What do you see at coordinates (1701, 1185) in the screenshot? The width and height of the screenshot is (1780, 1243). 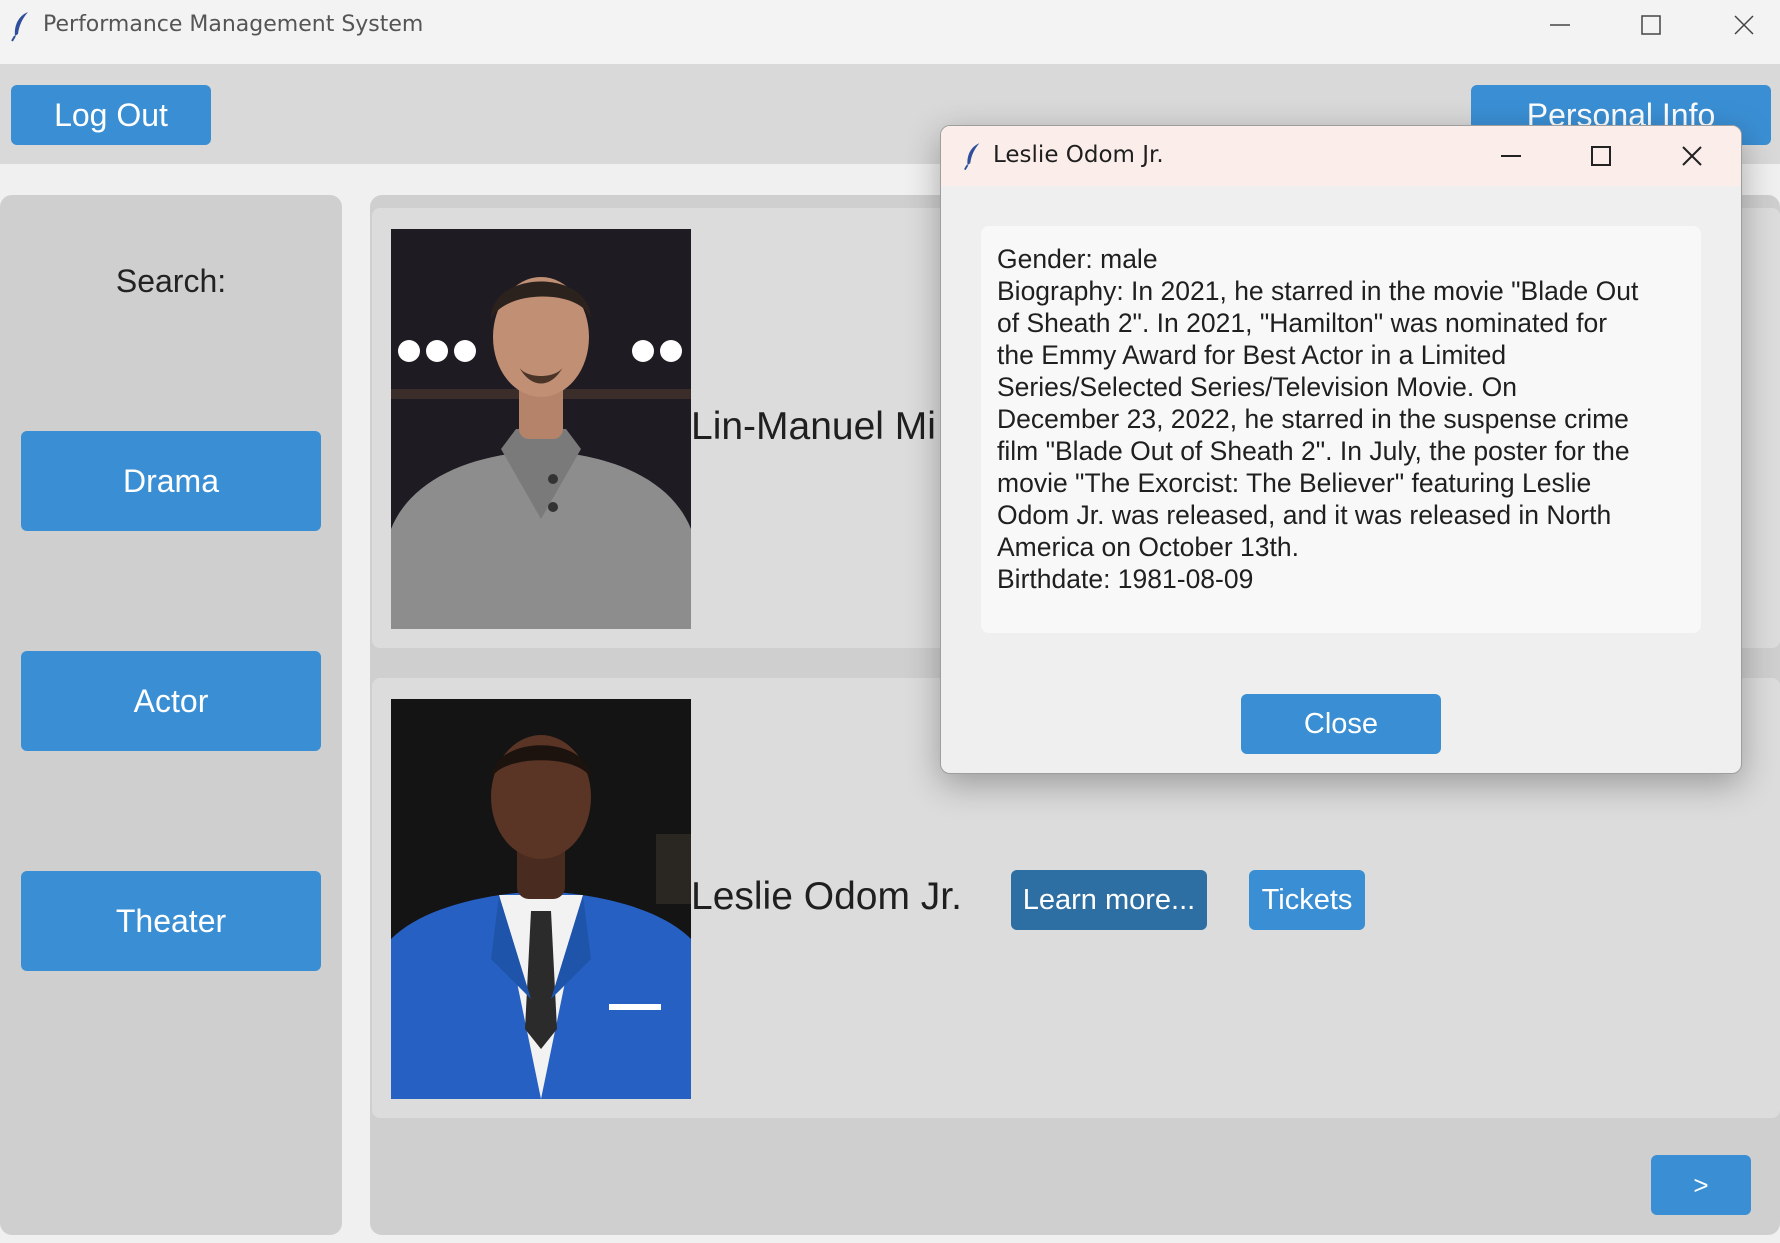 I see `next-page-button: >` at bounding box center [1701, 1185].